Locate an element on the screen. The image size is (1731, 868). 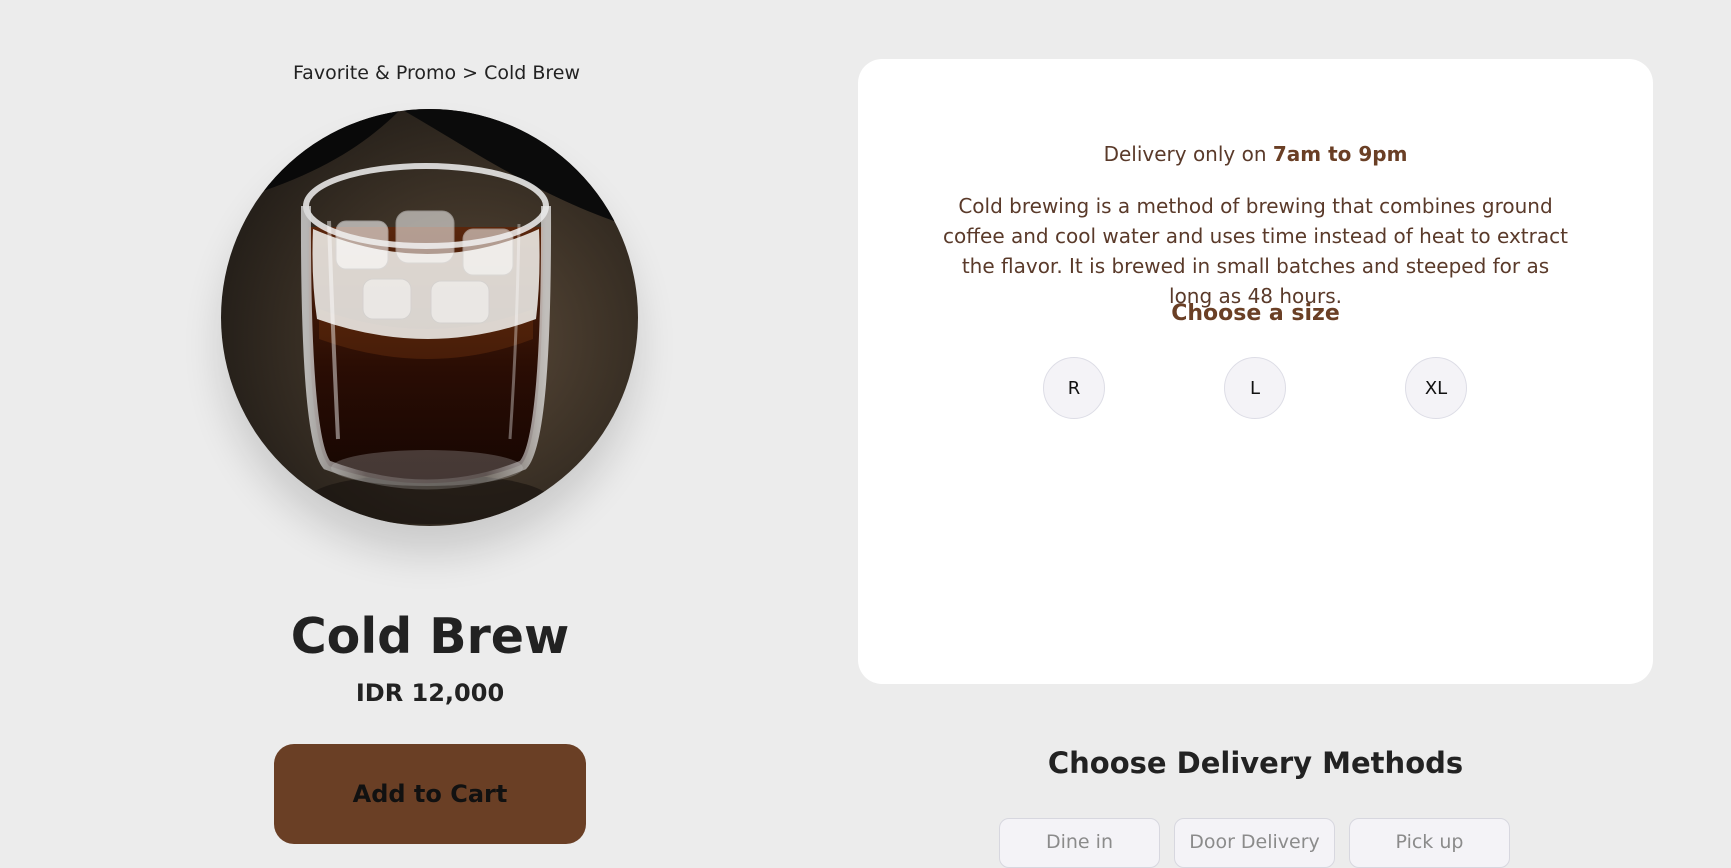
cold-brew-photo-icon is located at coordinates (429, 317).